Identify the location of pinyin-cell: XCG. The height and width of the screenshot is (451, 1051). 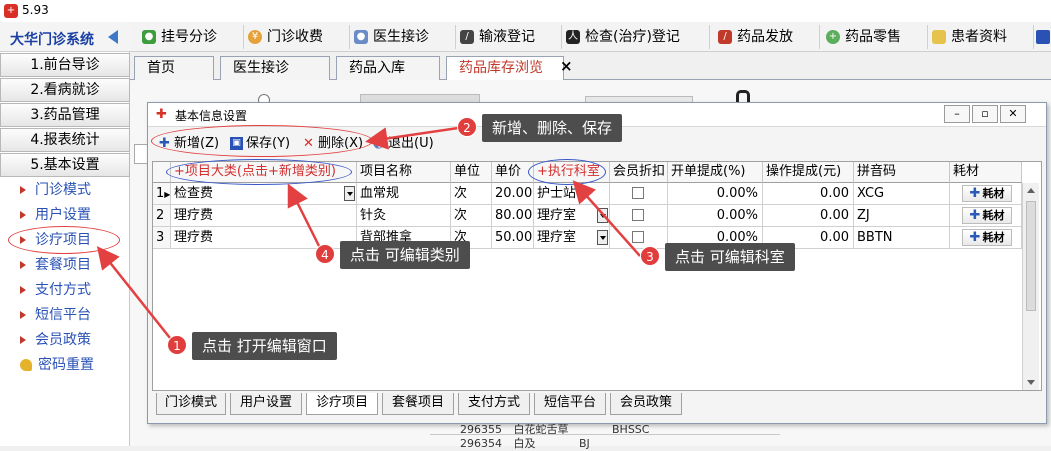
(902, 194).